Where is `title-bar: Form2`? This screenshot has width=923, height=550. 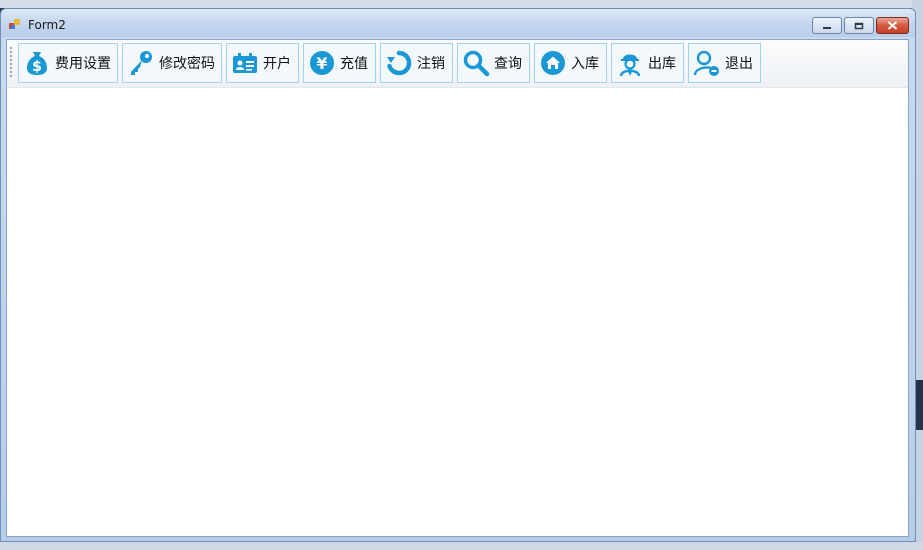 title-bar: Form2 is located at coordinates (458, 23).